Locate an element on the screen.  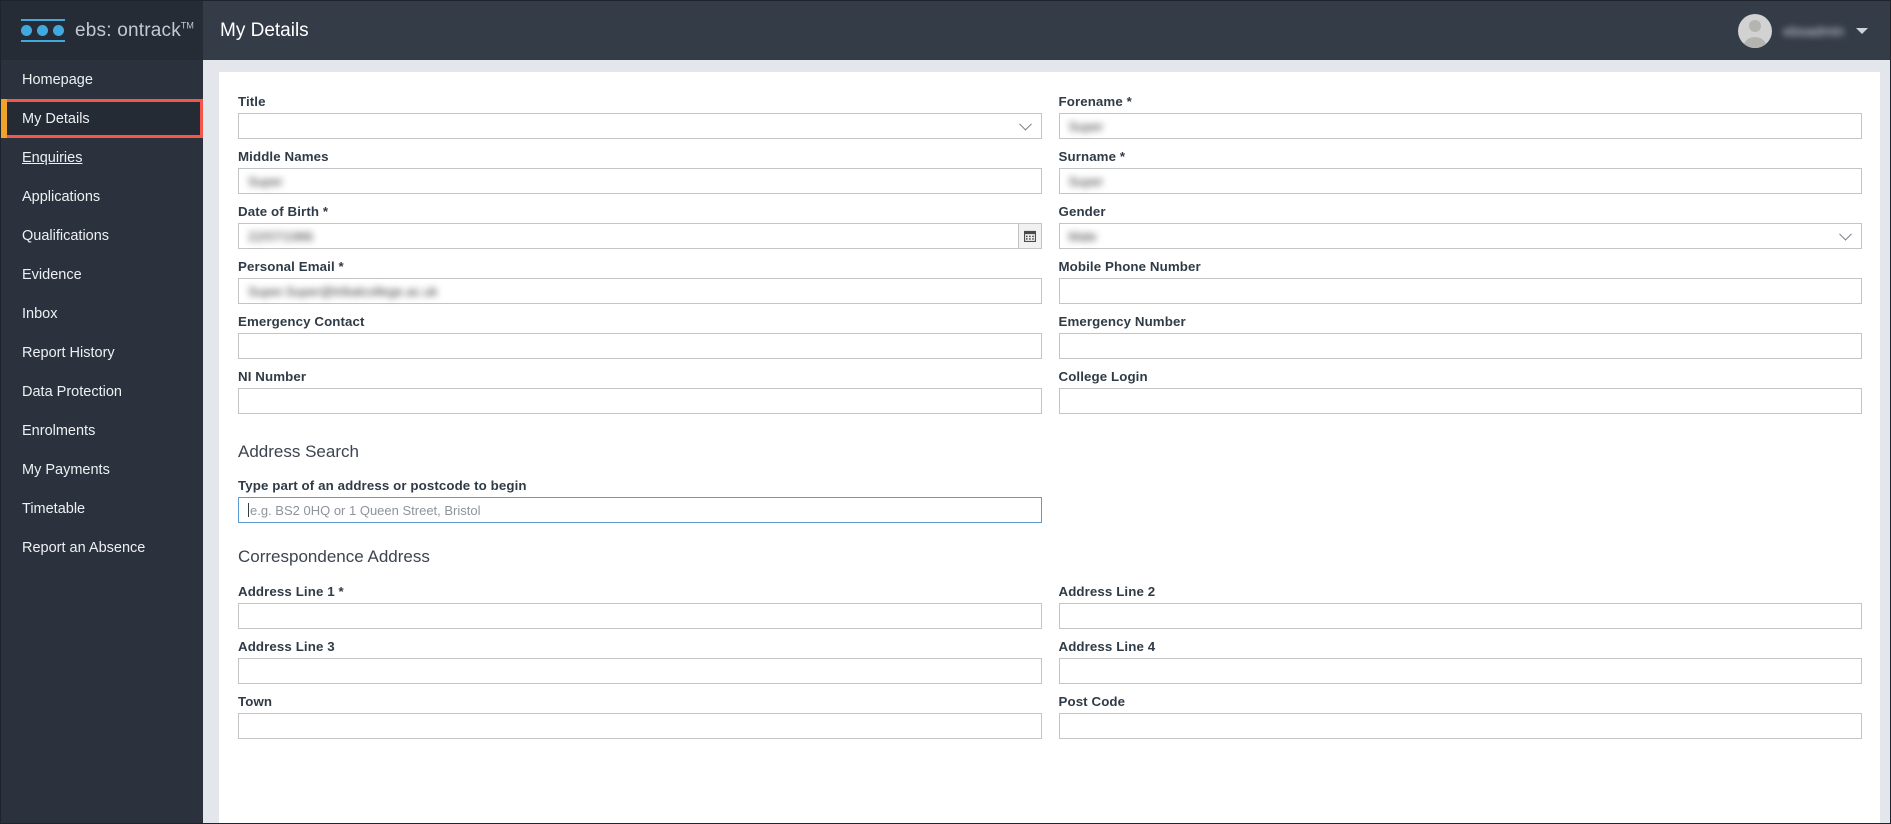
sidebar-item-my-details: My Details is located at coordinates (102, 118).